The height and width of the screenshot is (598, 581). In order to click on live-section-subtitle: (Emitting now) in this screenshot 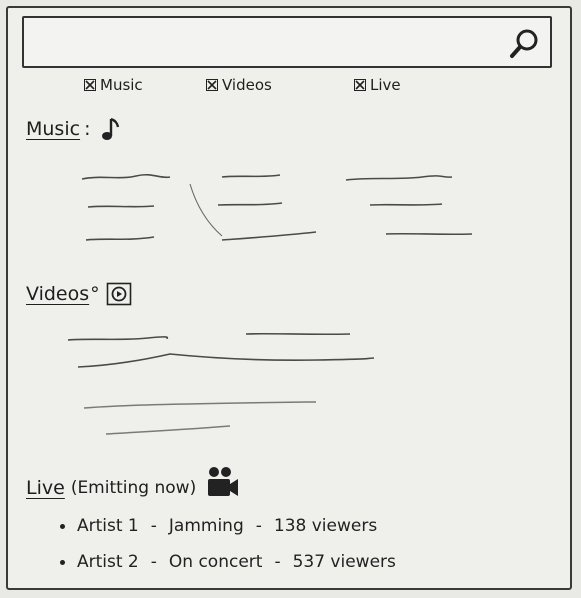, I will do `click(133, 488)`.